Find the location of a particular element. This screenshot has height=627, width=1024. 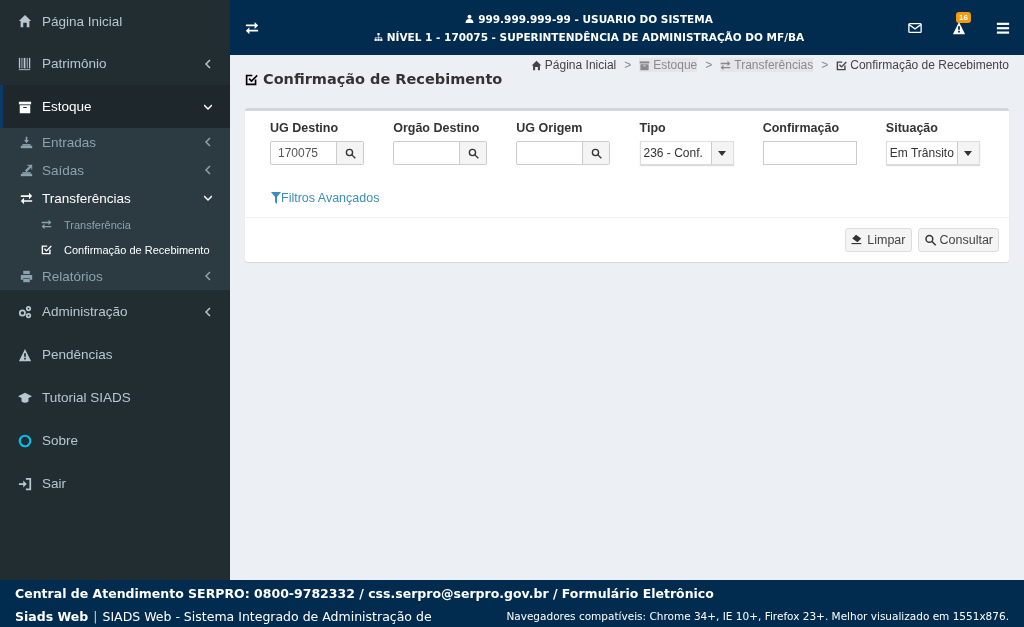

field-label: Tipo is located at coordinates (653, 128).